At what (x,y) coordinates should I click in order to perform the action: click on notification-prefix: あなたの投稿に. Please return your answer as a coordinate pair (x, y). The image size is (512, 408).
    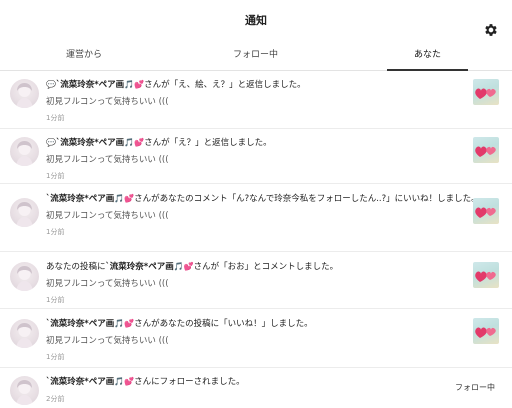
    Looking at the image, I should click on (76, 267).